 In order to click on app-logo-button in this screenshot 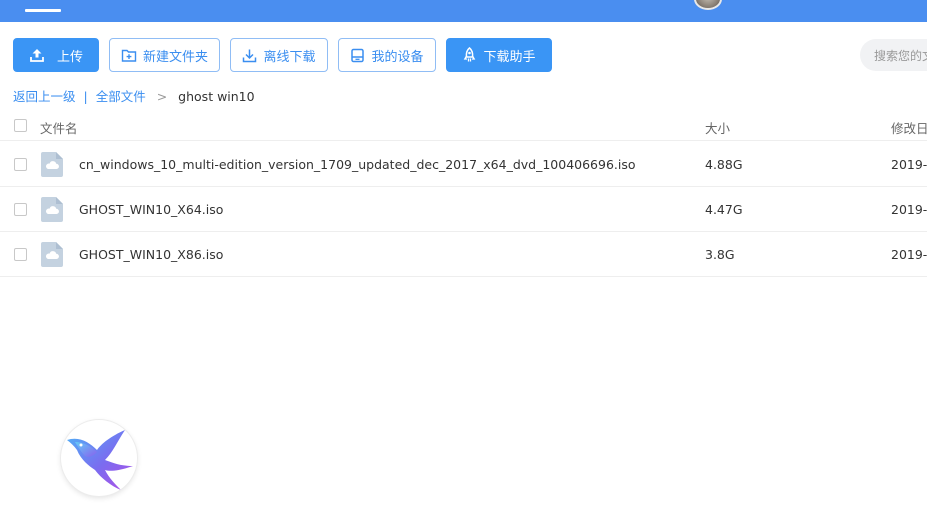, I will do `click(99, 458)`.